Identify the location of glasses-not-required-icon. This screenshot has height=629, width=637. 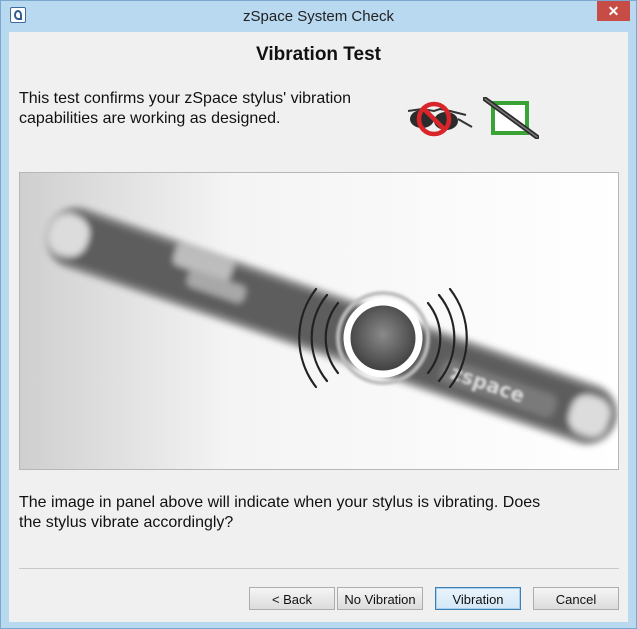
(440, 119).